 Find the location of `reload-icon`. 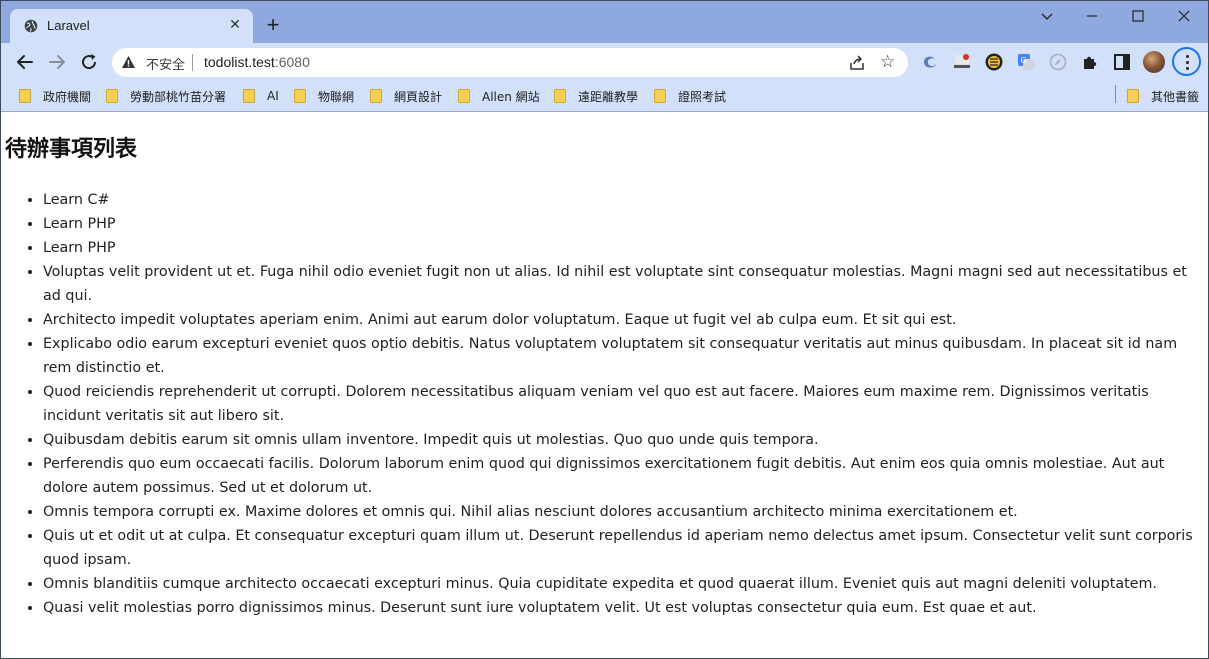

reload-icon is located at coordinates (89, 62).